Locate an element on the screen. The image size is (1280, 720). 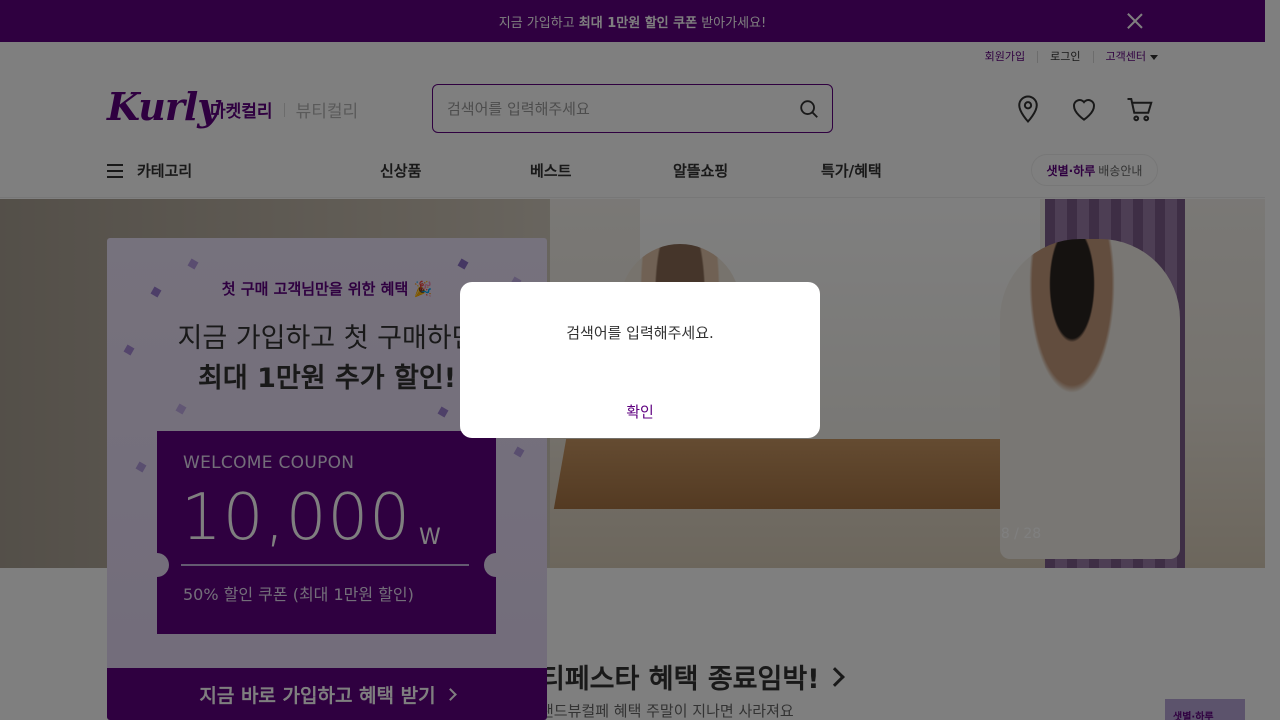
alert-message: 검색어를 입력해주세요. is located at coordinates (640, 333).